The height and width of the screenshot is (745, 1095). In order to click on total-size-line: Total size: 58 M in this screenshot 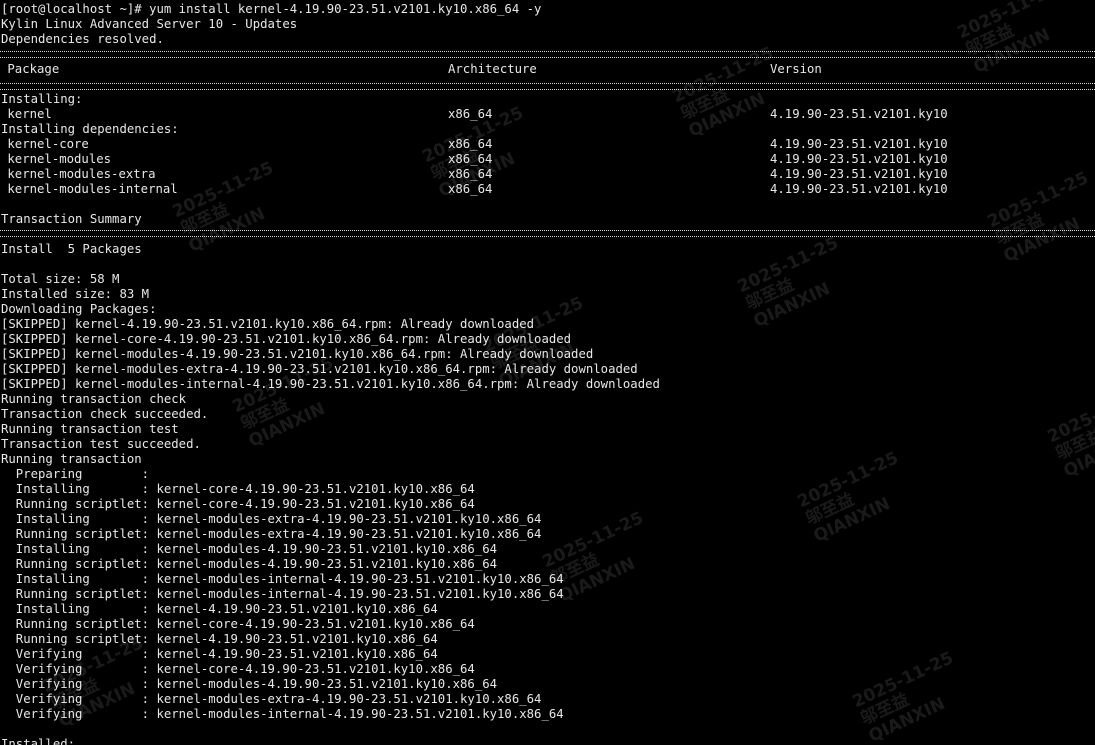, I will do `click(60, 279)`.